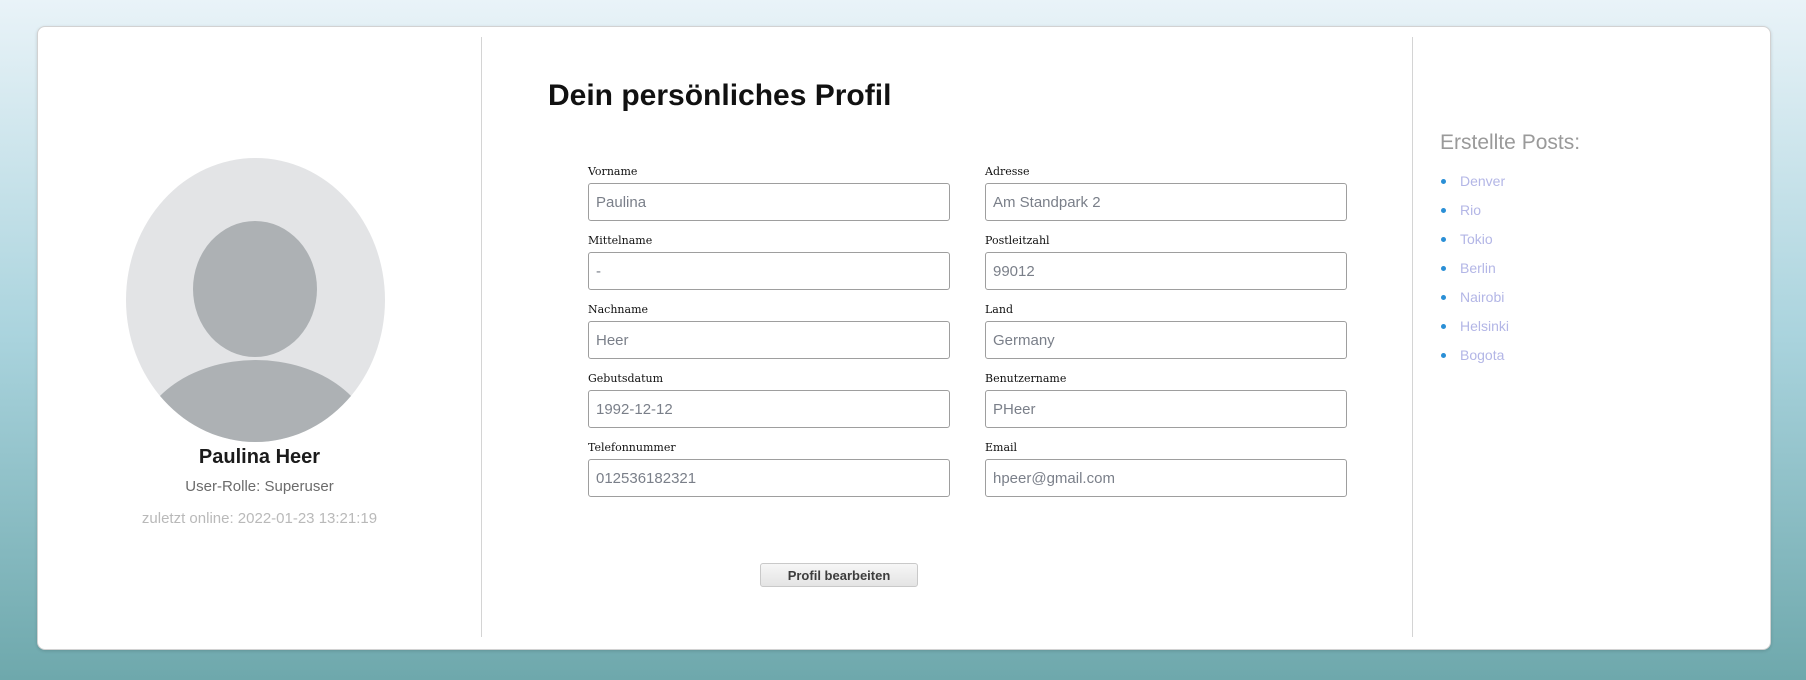 This screenshot has height=680, width=1806. What do you see at coordinates (1470, 210) in the screenshot?
I see `post-link: Rio` at bounding box center [1470, 210].